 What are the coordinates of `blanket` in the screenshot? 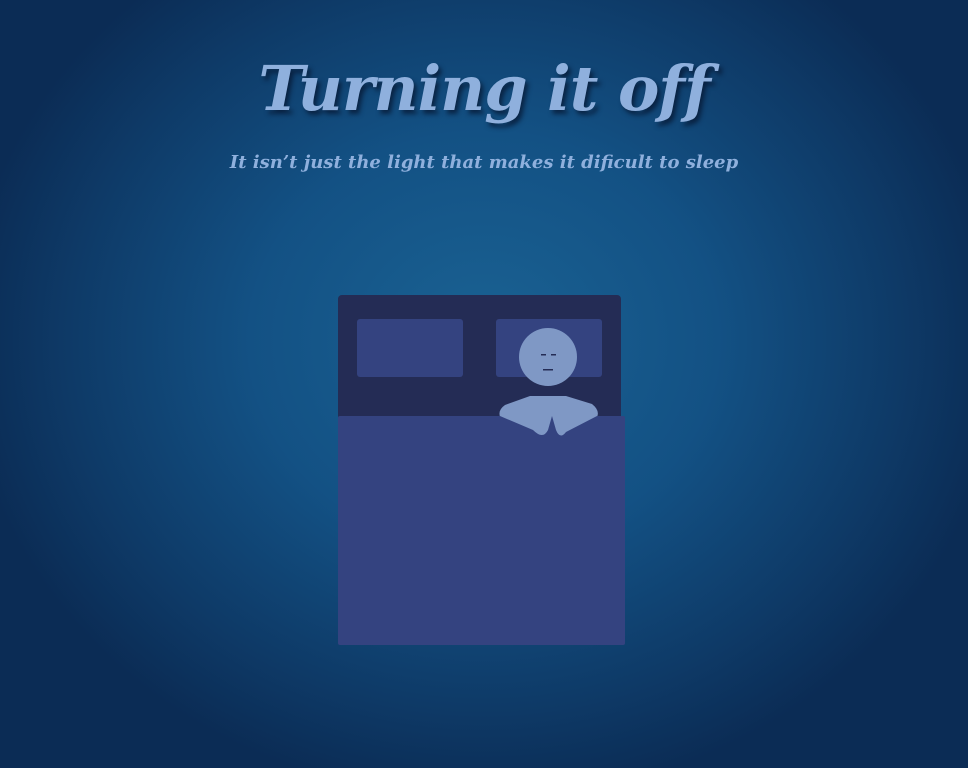 It's located at (481, 530).